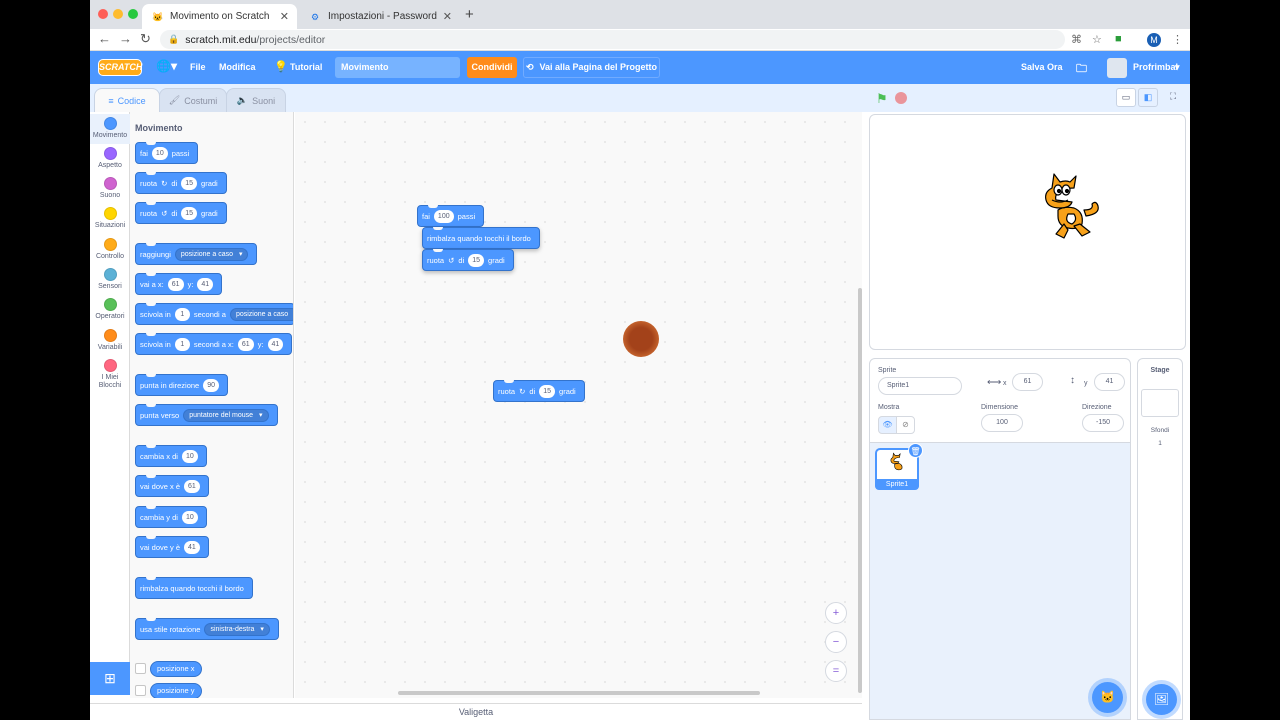 The width and height of the screenshot is (1280, 720). What do you see at coordinates (1160, 539) in the screenshot?
I see `stage-selector: Stage Sfondi 1 🖼` at bounding box center [1160, 539].